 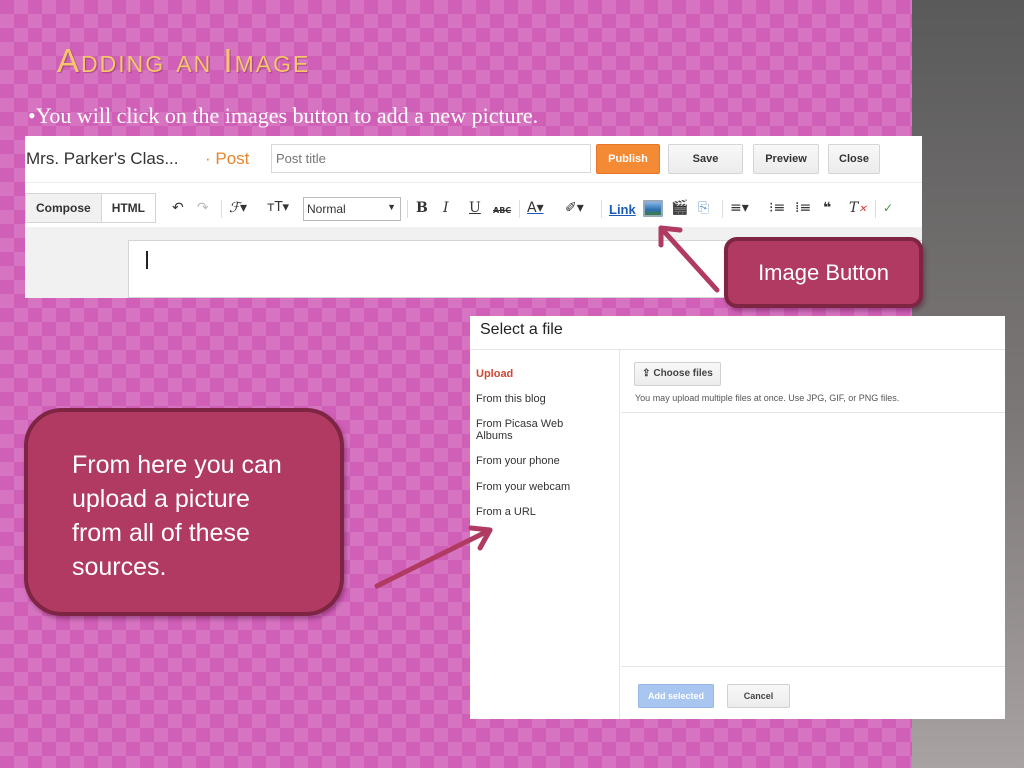 I want to click on spellcheck-icon: ✓, so click(x=888, y=208).